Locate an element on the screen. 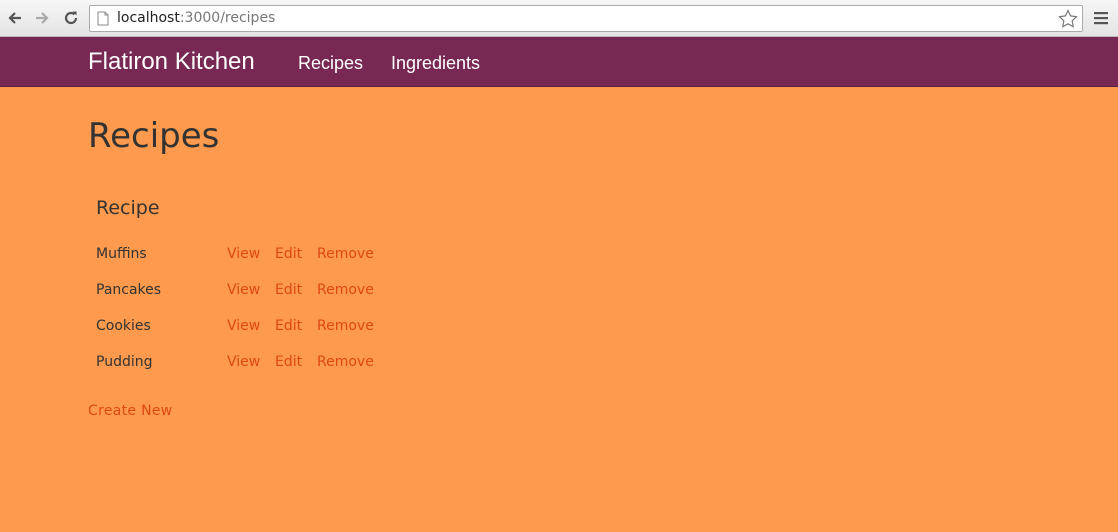  star-icon is located at coordinates (1068, 21).